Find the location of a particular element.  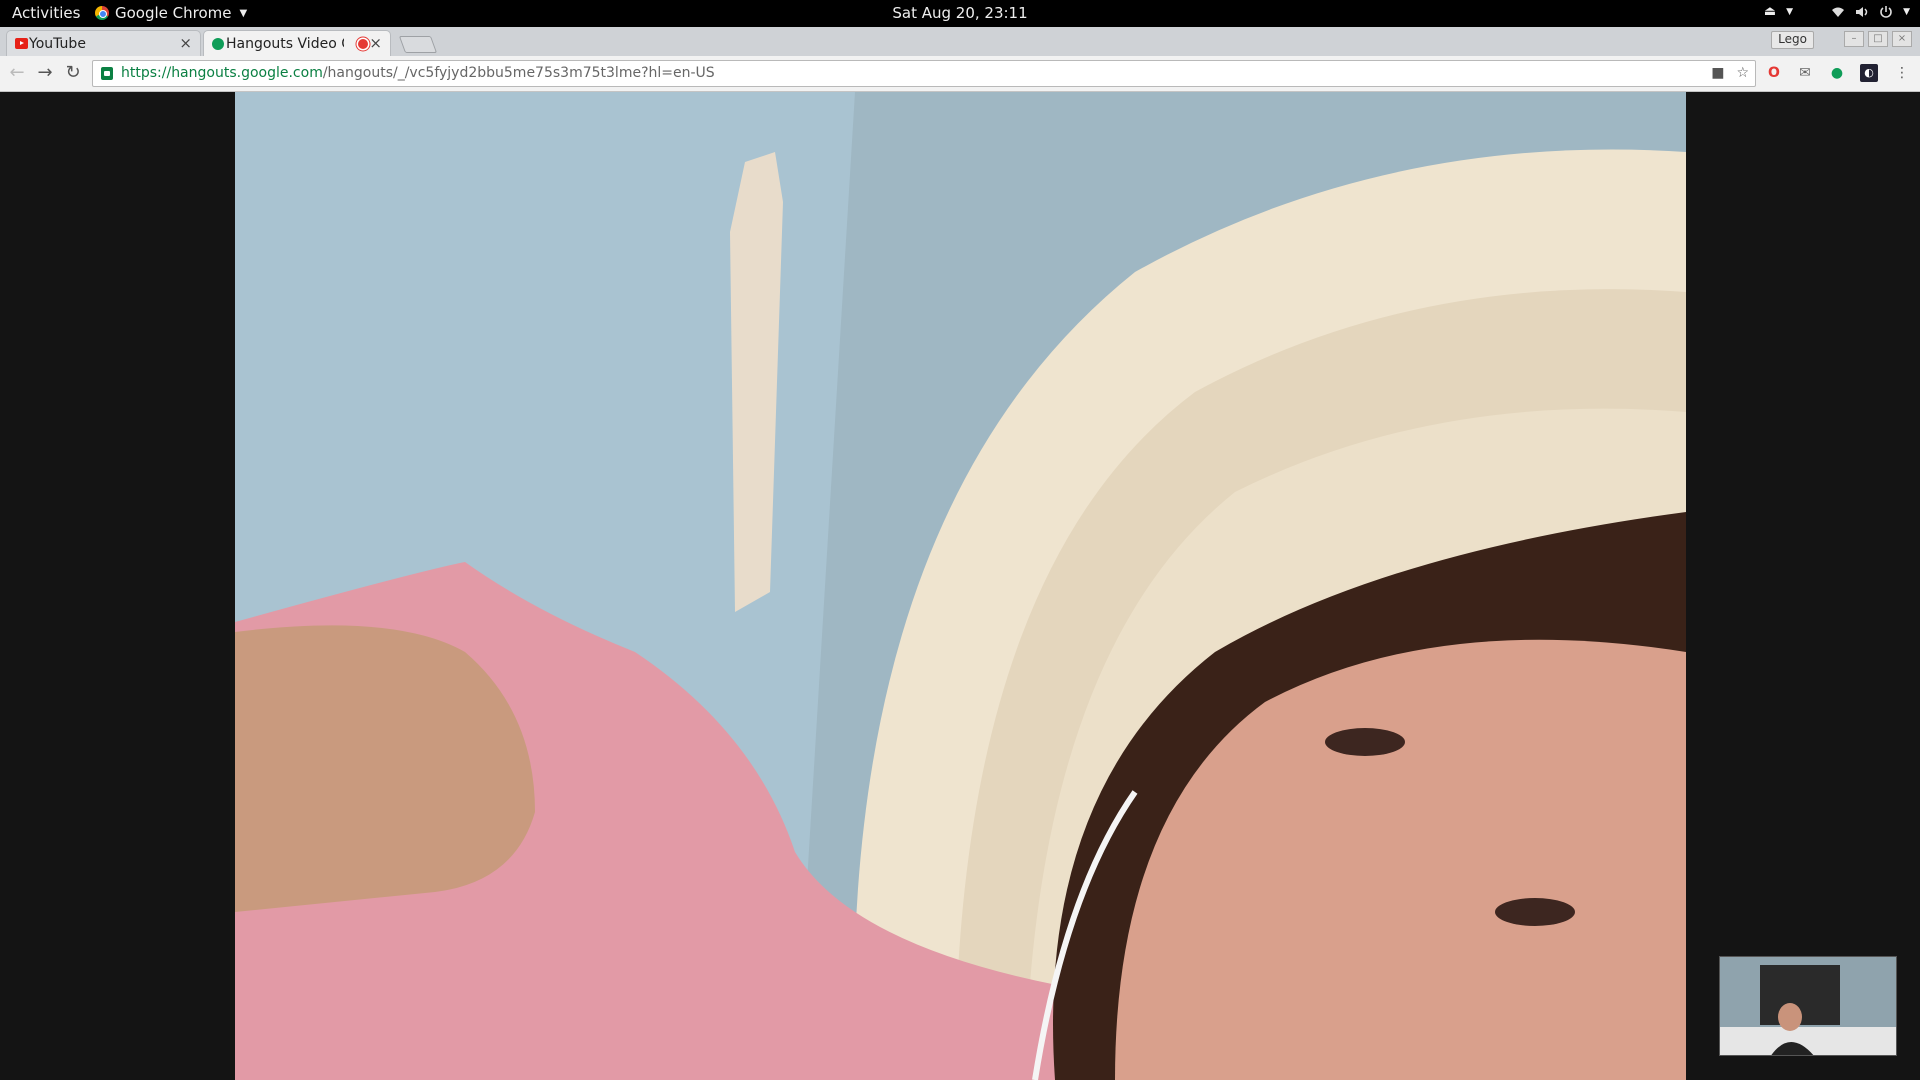

maximize-icon: □ is located at coordinates (1878, 39).